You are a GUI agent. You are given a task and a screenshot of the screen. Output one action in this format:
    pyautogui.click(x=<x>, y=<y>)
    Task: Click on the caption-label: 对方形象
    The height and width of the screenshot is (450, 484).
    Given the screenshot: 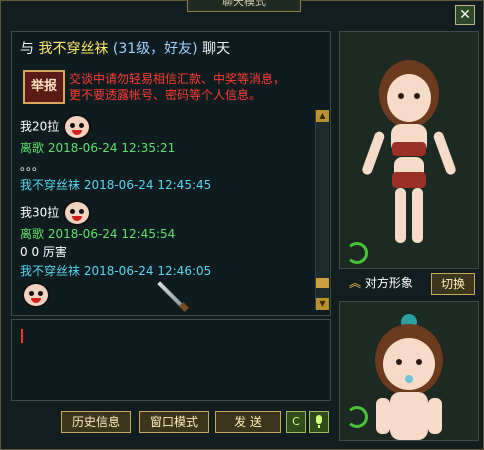 What is the action you would take?
    pyautogui.click(x=388, y=283)
    